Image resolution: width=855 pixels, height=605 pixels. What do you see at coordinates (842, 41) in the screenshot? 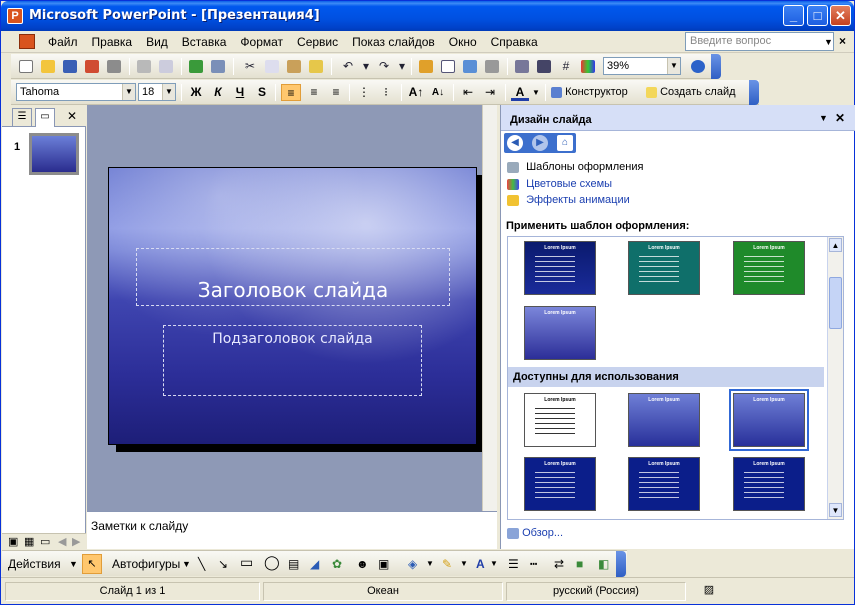
I see `document-close-button: ×` at bounding box center [842, 41].